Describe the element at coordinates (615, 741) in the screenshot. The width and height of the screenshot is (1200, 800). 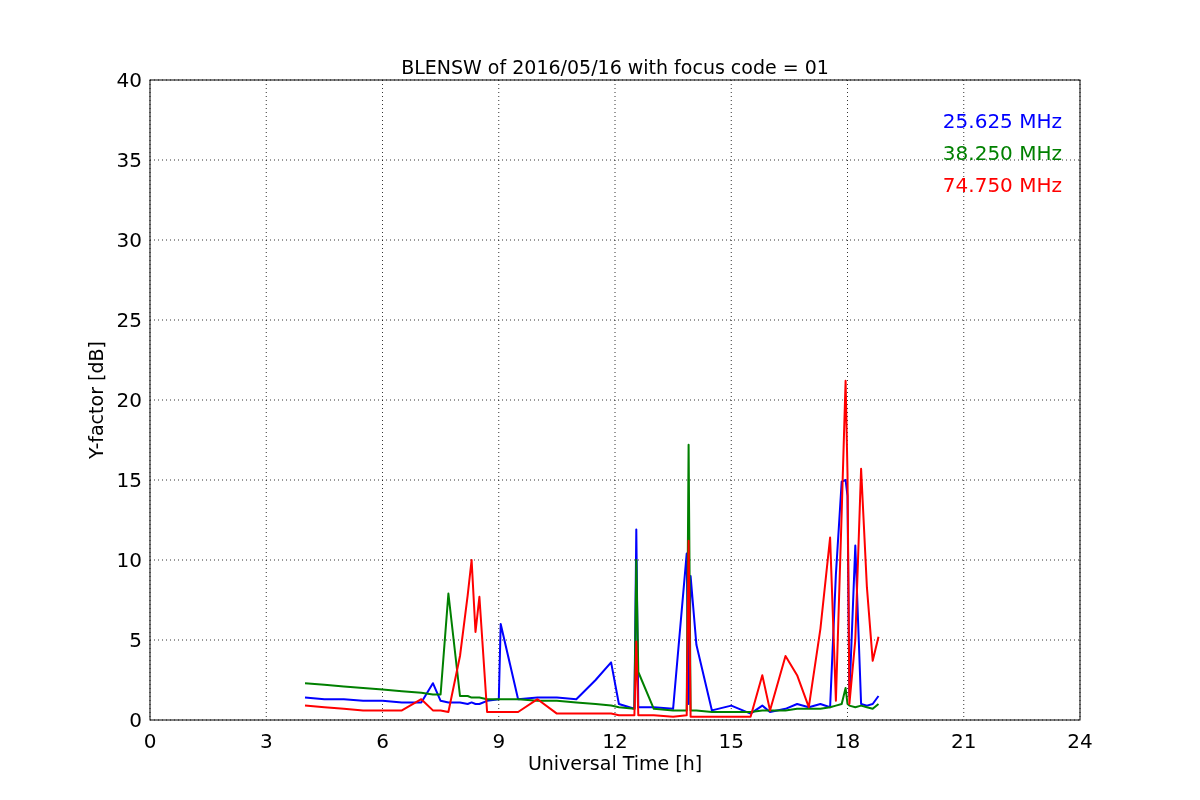
I see `tick-label: 12` at that location.